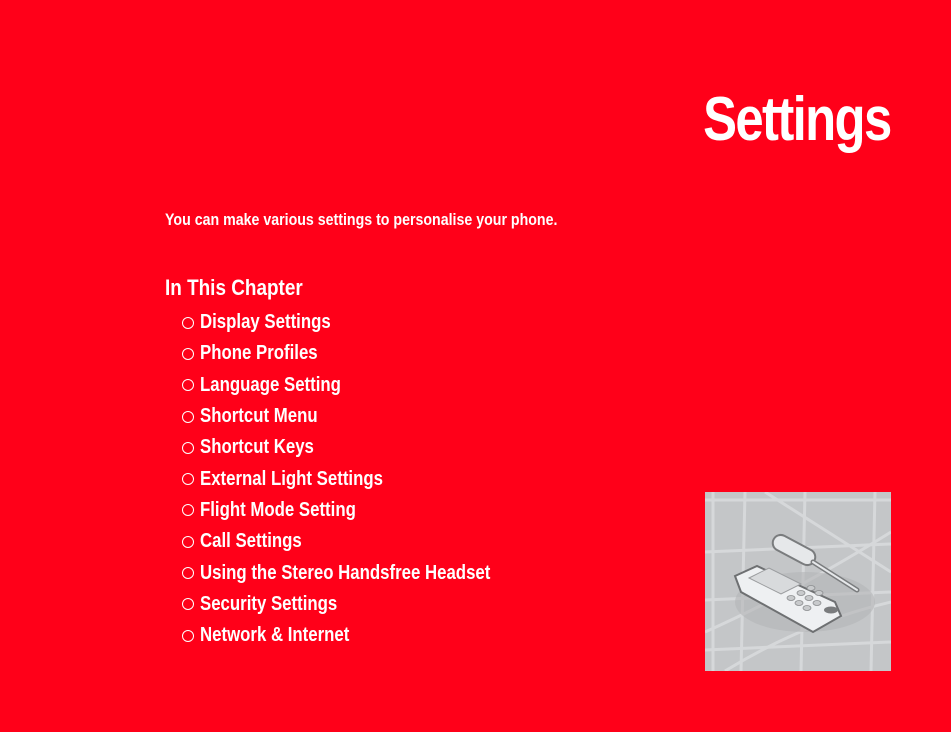 The image size is (951, 732). Describe the element at coordinates (274, 635) in the screenshot. I see `chapter-item-label: Network & Internet` at that location.